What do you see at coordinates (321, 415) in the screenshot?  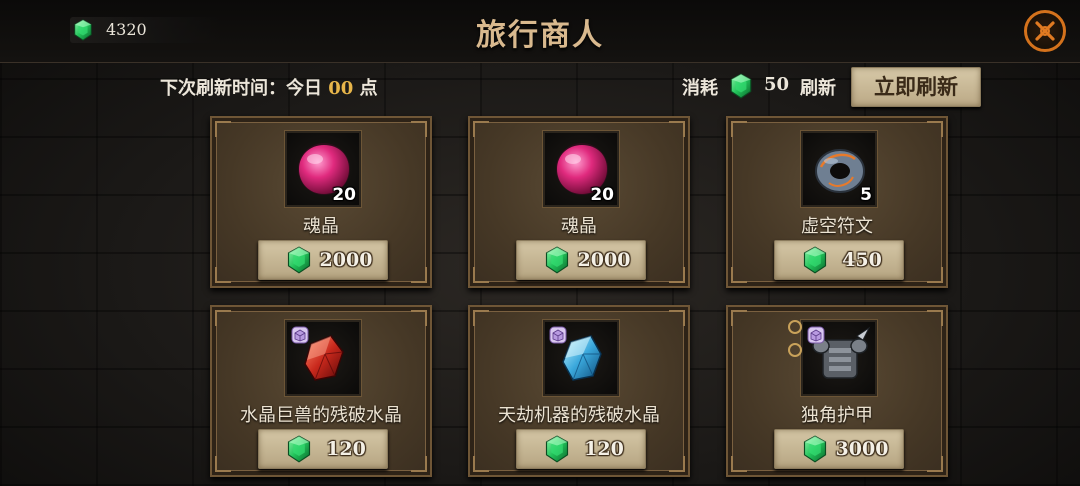 I see `item-name: 水晶巨兽的残破水晶` at bounding box center [321, 415].